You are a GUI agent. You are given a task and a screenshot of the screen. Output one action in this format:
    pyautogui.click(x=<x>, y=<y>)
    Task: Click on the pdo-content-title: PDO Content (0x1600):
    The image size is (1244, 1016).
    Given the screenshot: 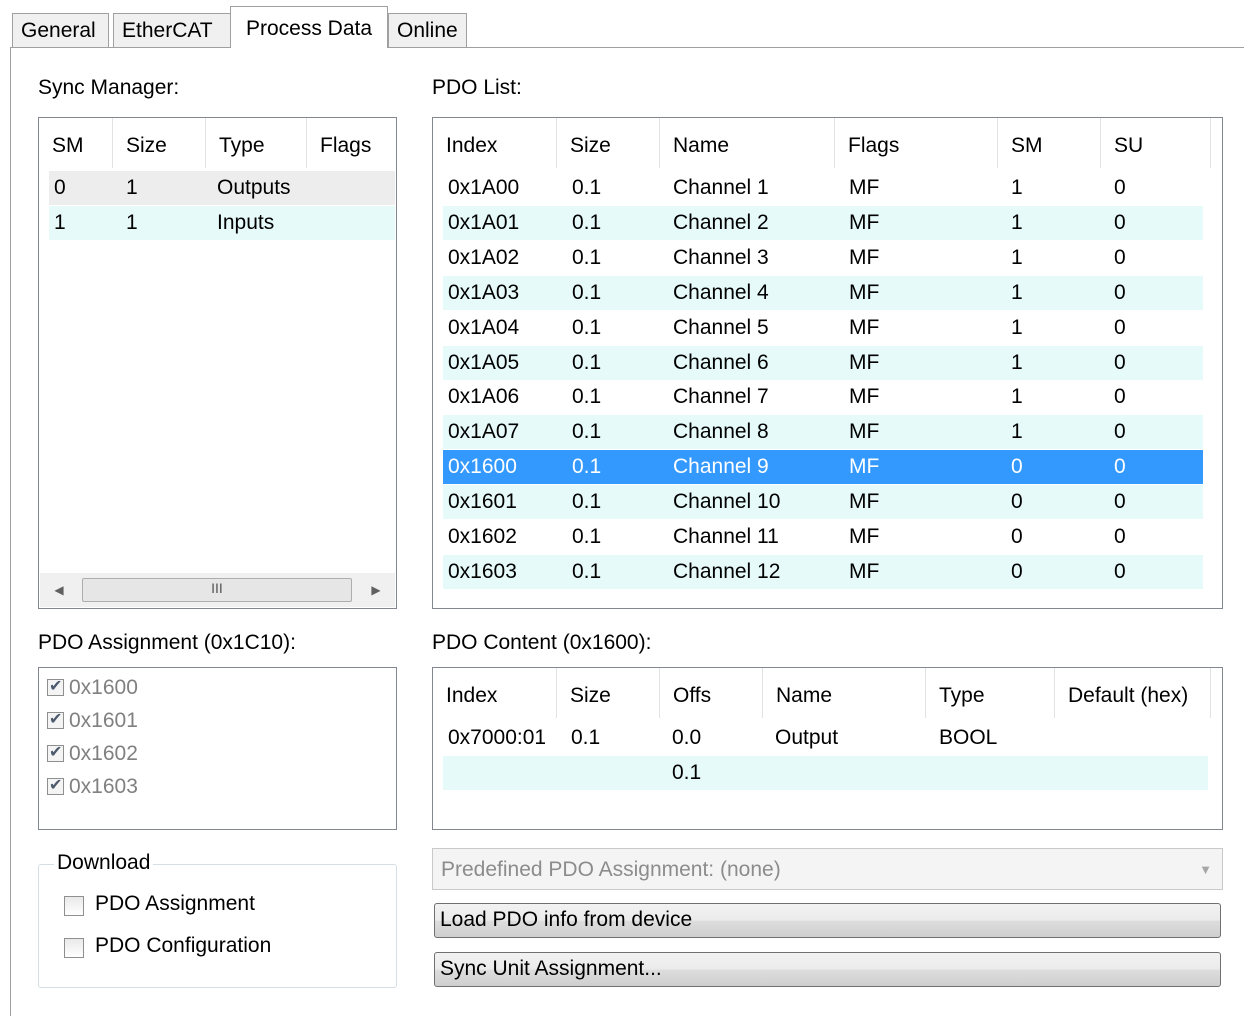 What is the action you would take?
    pyautogui.click(x=542, y=642)
    